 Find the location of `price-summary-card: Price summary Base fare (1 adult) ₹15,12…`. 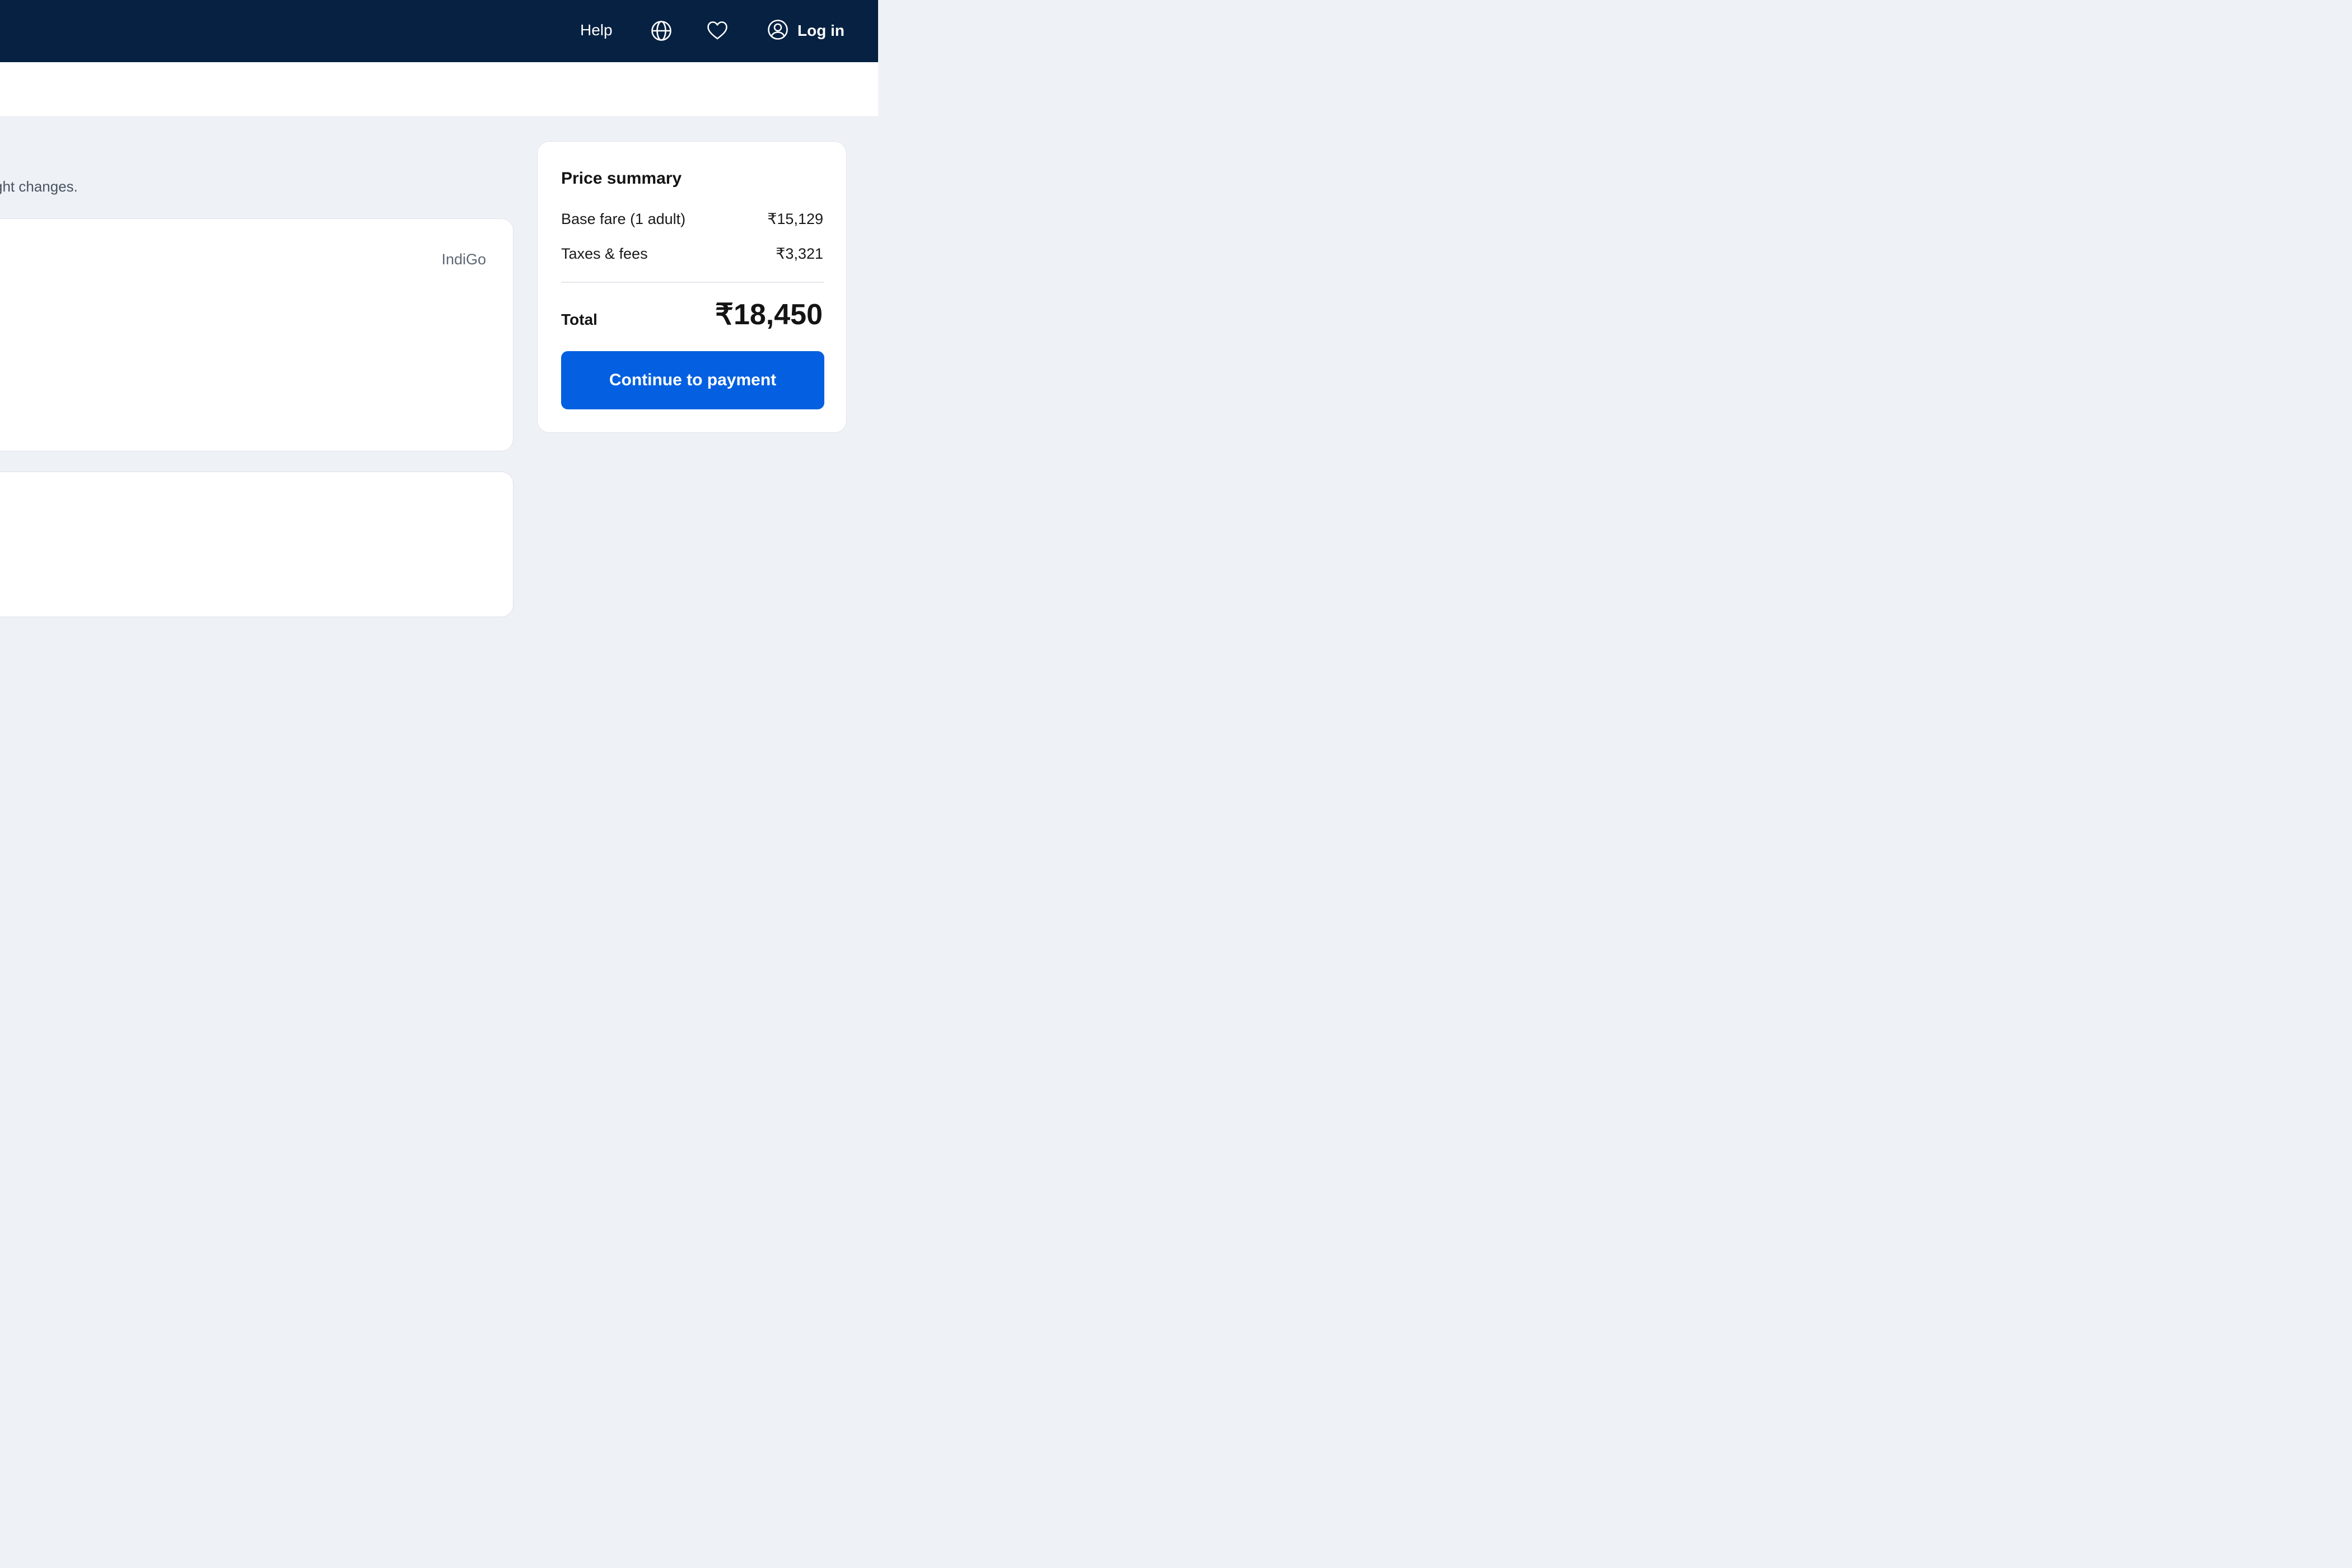

price-summary-card: Price summary Base fare (1 adult) ₹15,12… is located at coordinates (692, 287).